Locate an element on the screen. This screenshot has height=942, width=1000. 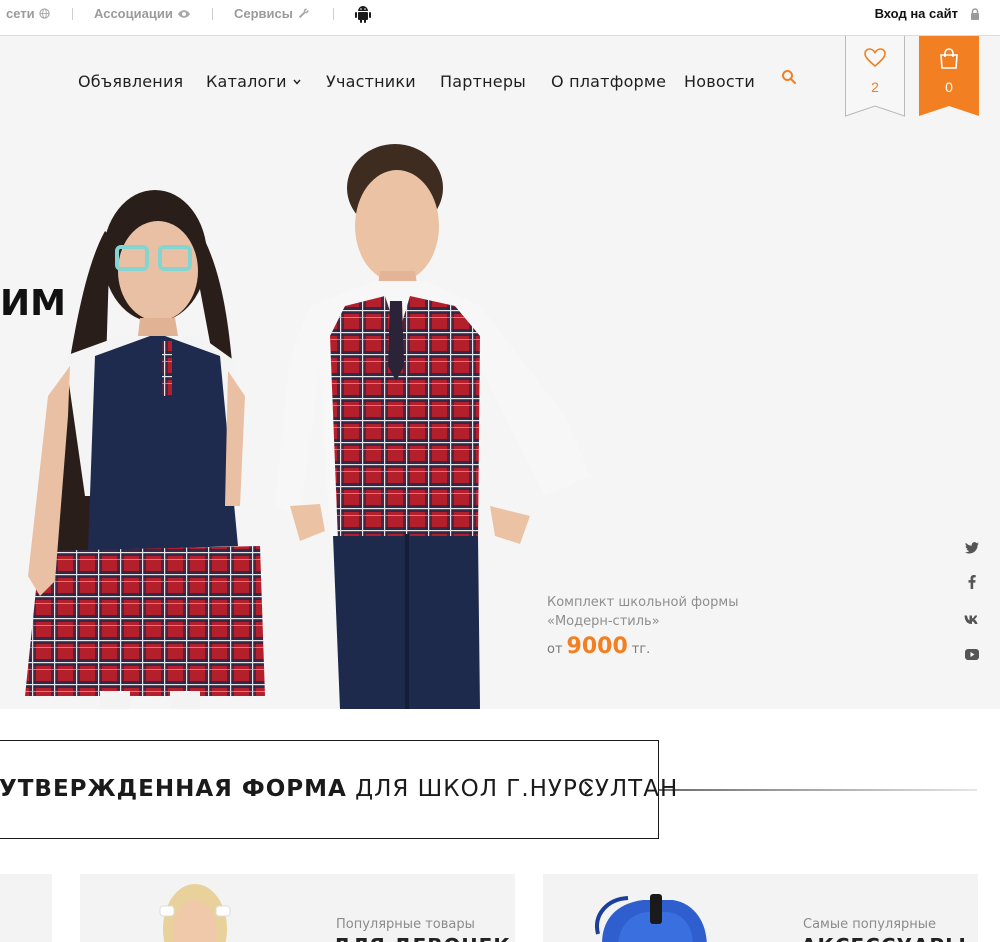
android-icon is located at coordinates (363, 14).